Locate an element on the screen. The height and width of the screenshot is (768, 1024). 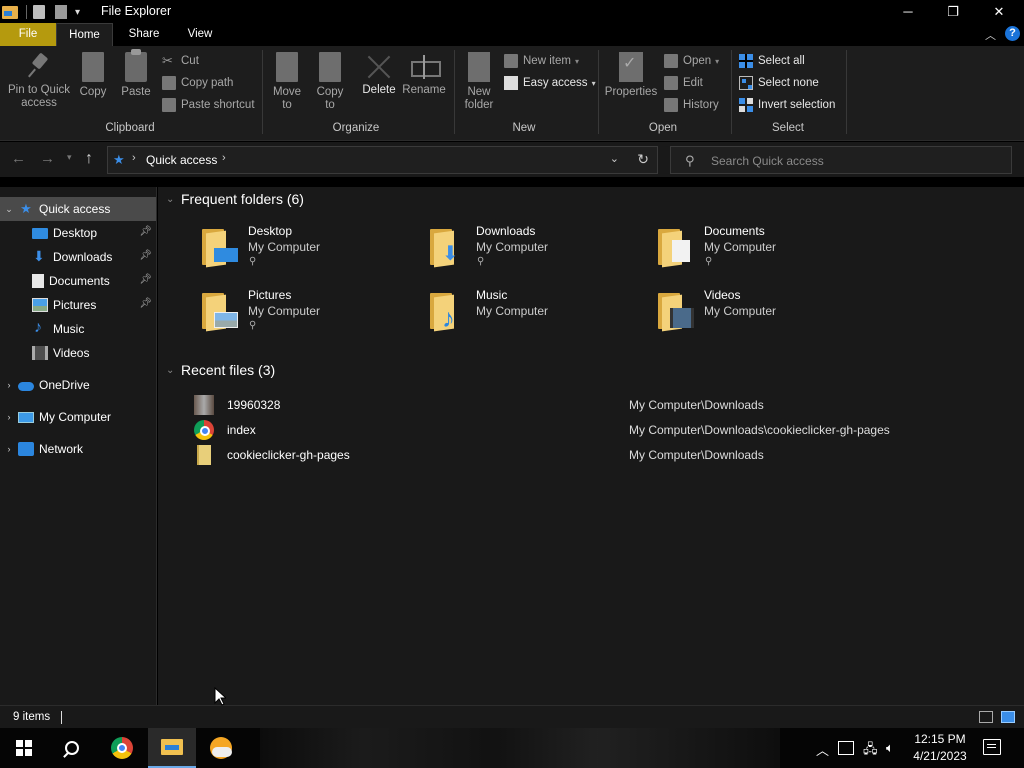
folder-tile-videos: Videos My Computer is located at coordinates (766, 314).